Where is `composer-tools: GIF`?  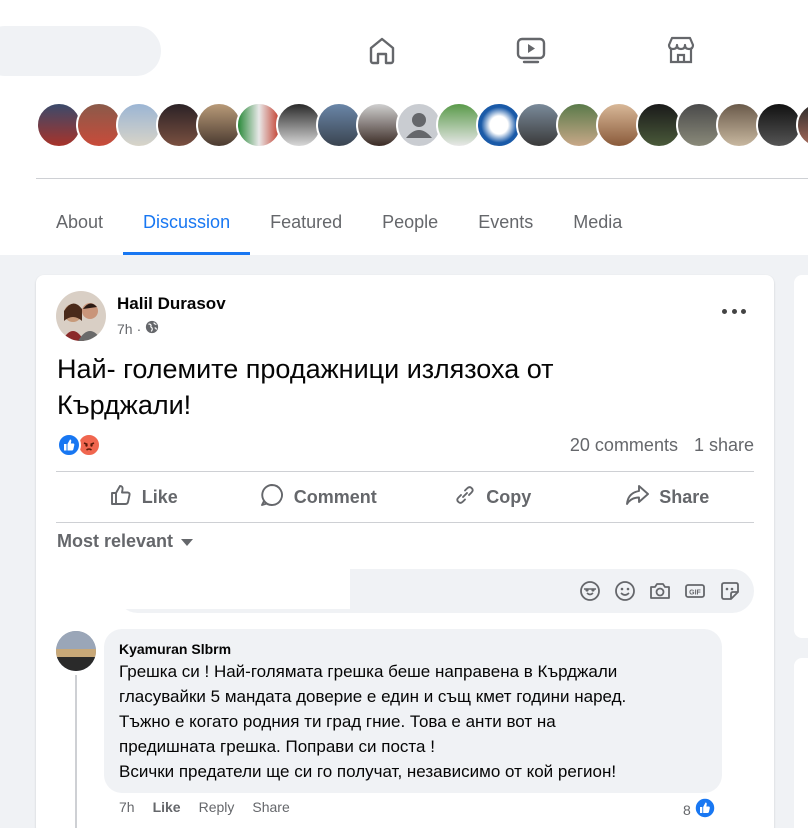
composer-tools: GIF is located at coordinates (660, 591).